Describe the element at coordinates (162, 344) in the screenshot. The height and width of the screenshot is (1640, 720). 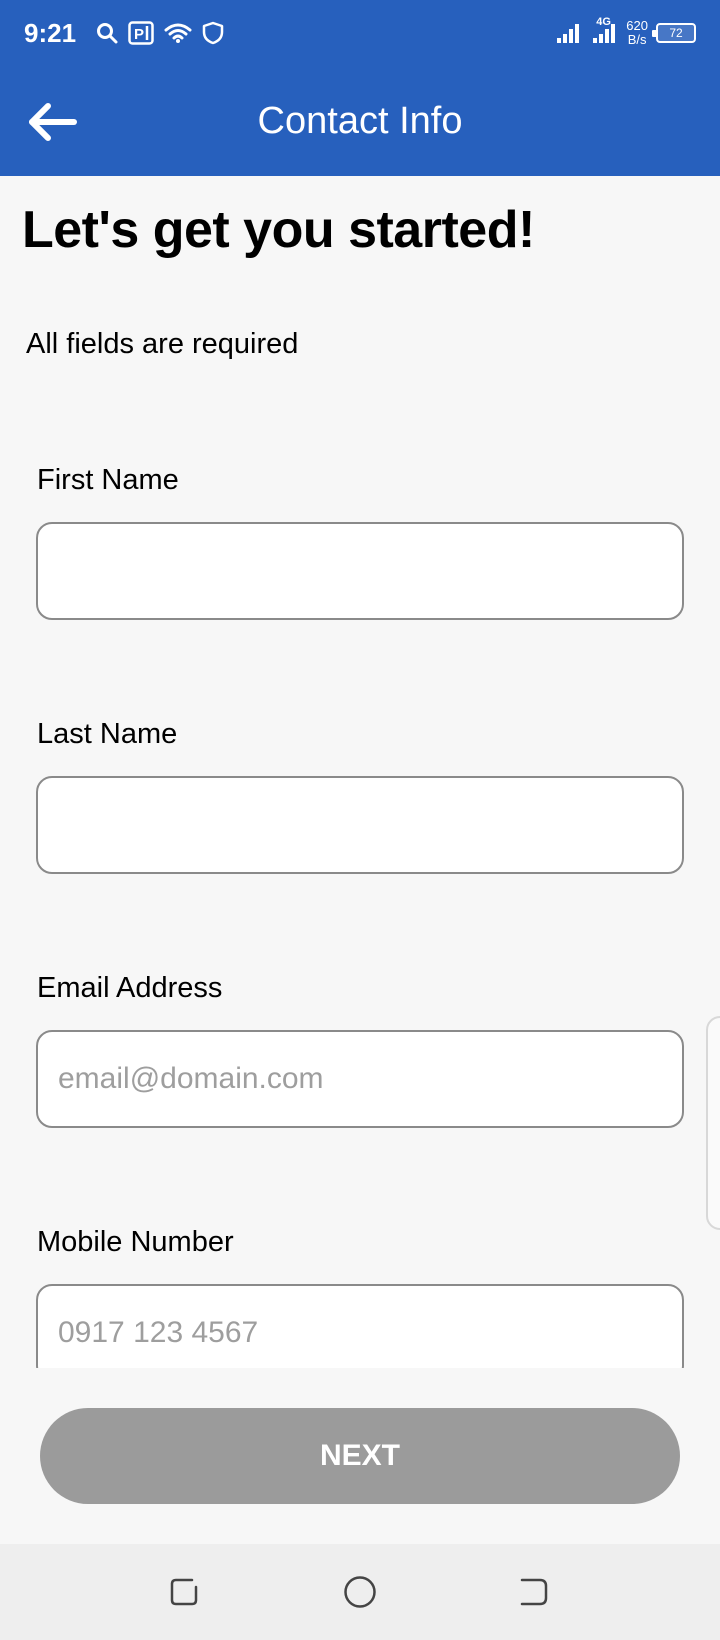
I see `required-note: All fields are required` at that location.